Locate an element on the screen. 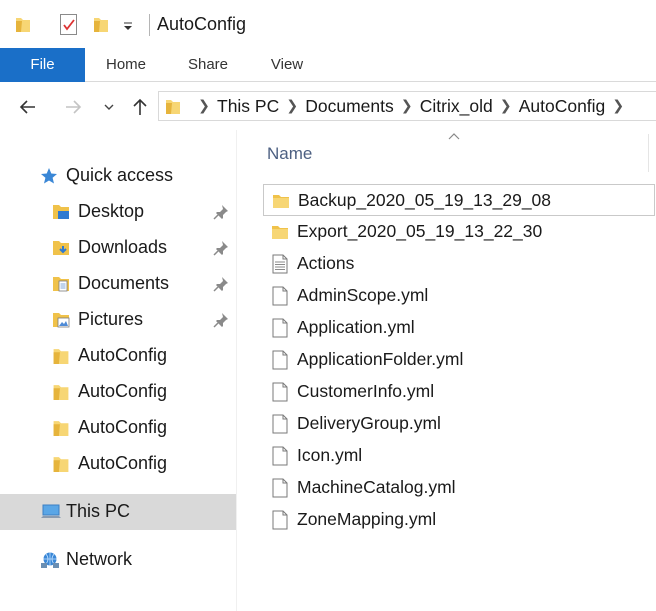  nav-label-network: Network is located at coordinates (99, 559).